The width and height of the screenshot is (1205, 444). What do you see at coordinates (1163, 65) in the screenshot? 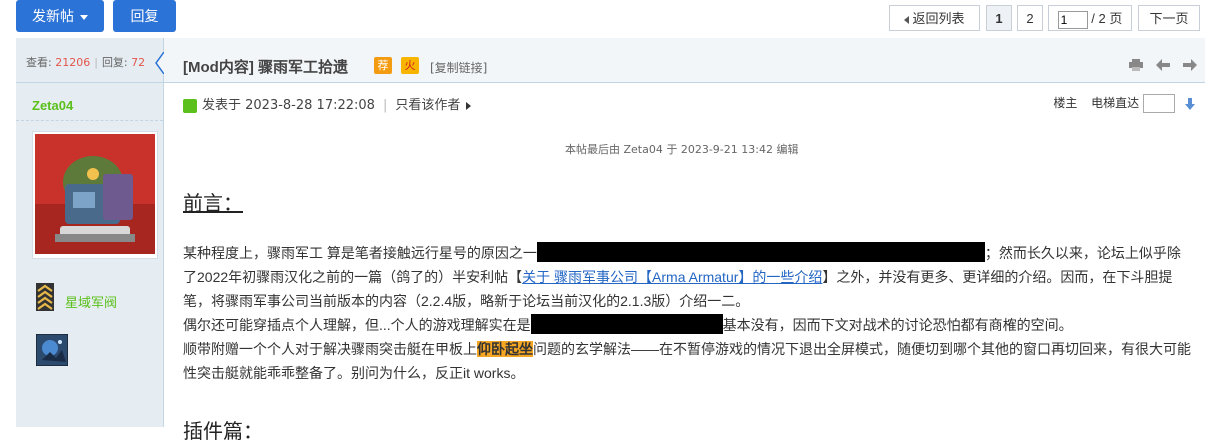
I see `prev-thread-icon` at bounding box center [1163, 65].